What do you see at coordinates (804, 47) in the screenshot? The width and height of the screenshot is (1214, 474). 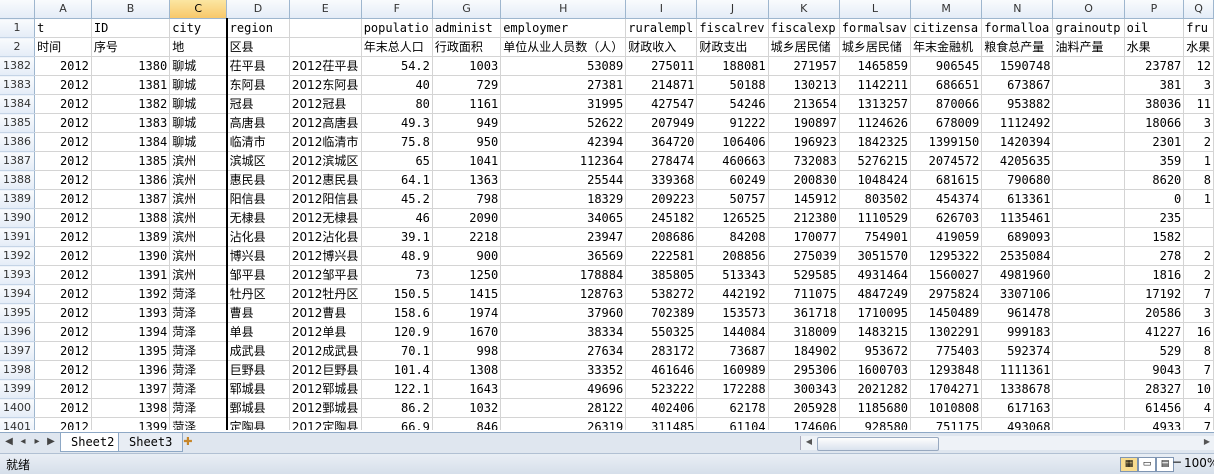 I see `cell: 城乡居民储` at bounding box center [804, 47].